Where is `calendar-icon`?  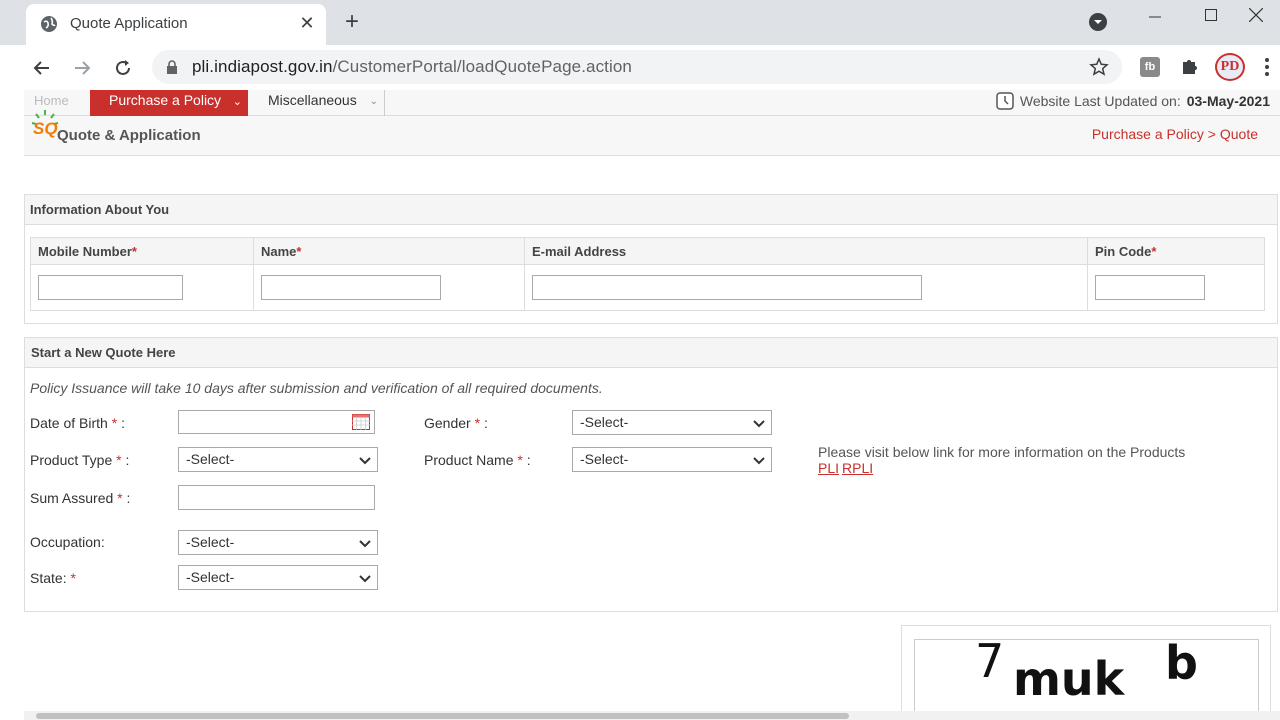
calendar-icon is located at coordinates (361, 422).